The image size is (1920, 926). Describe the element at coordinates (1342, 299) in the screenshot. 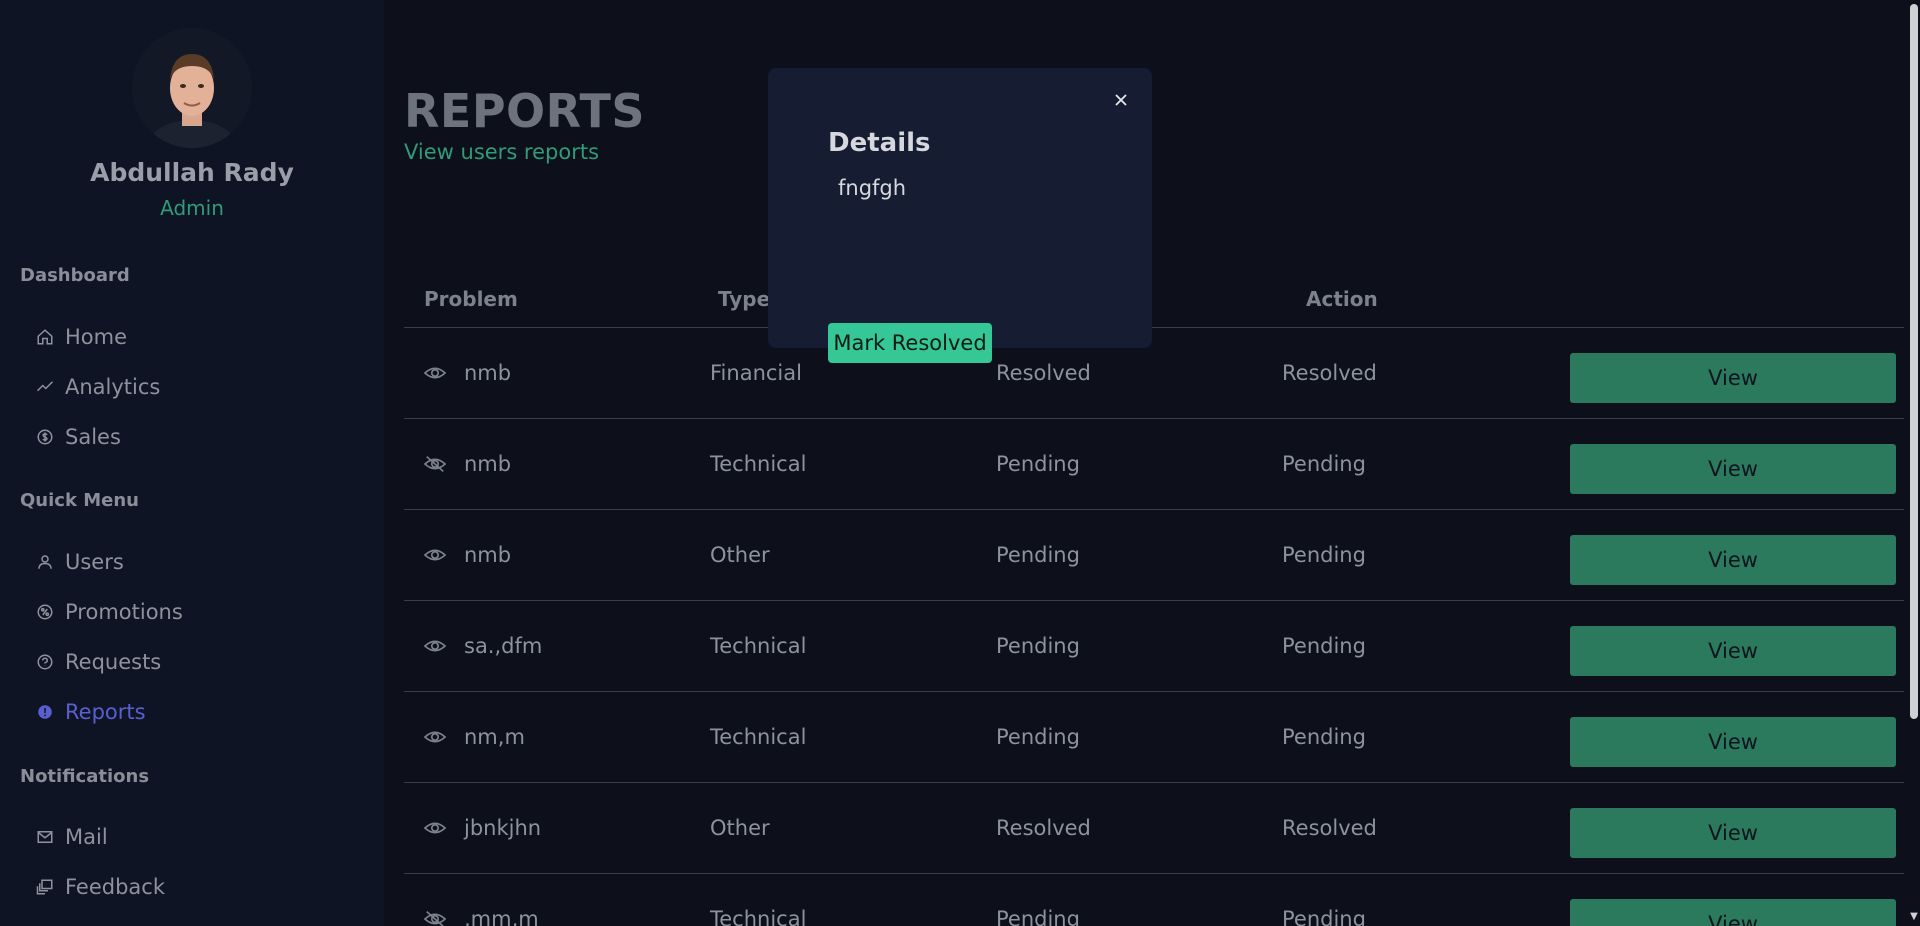

I see `column-header-action: Action` at that location.